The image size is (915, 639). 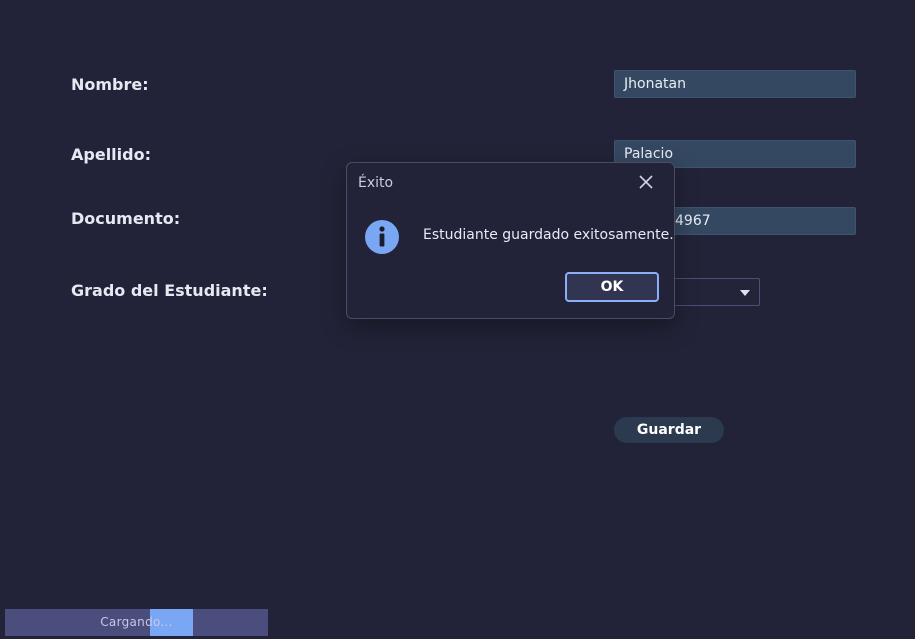 What do you see at coordinates (382, 237) in the screenshot?
I see `info-icon` at bounding box center [382, 237].